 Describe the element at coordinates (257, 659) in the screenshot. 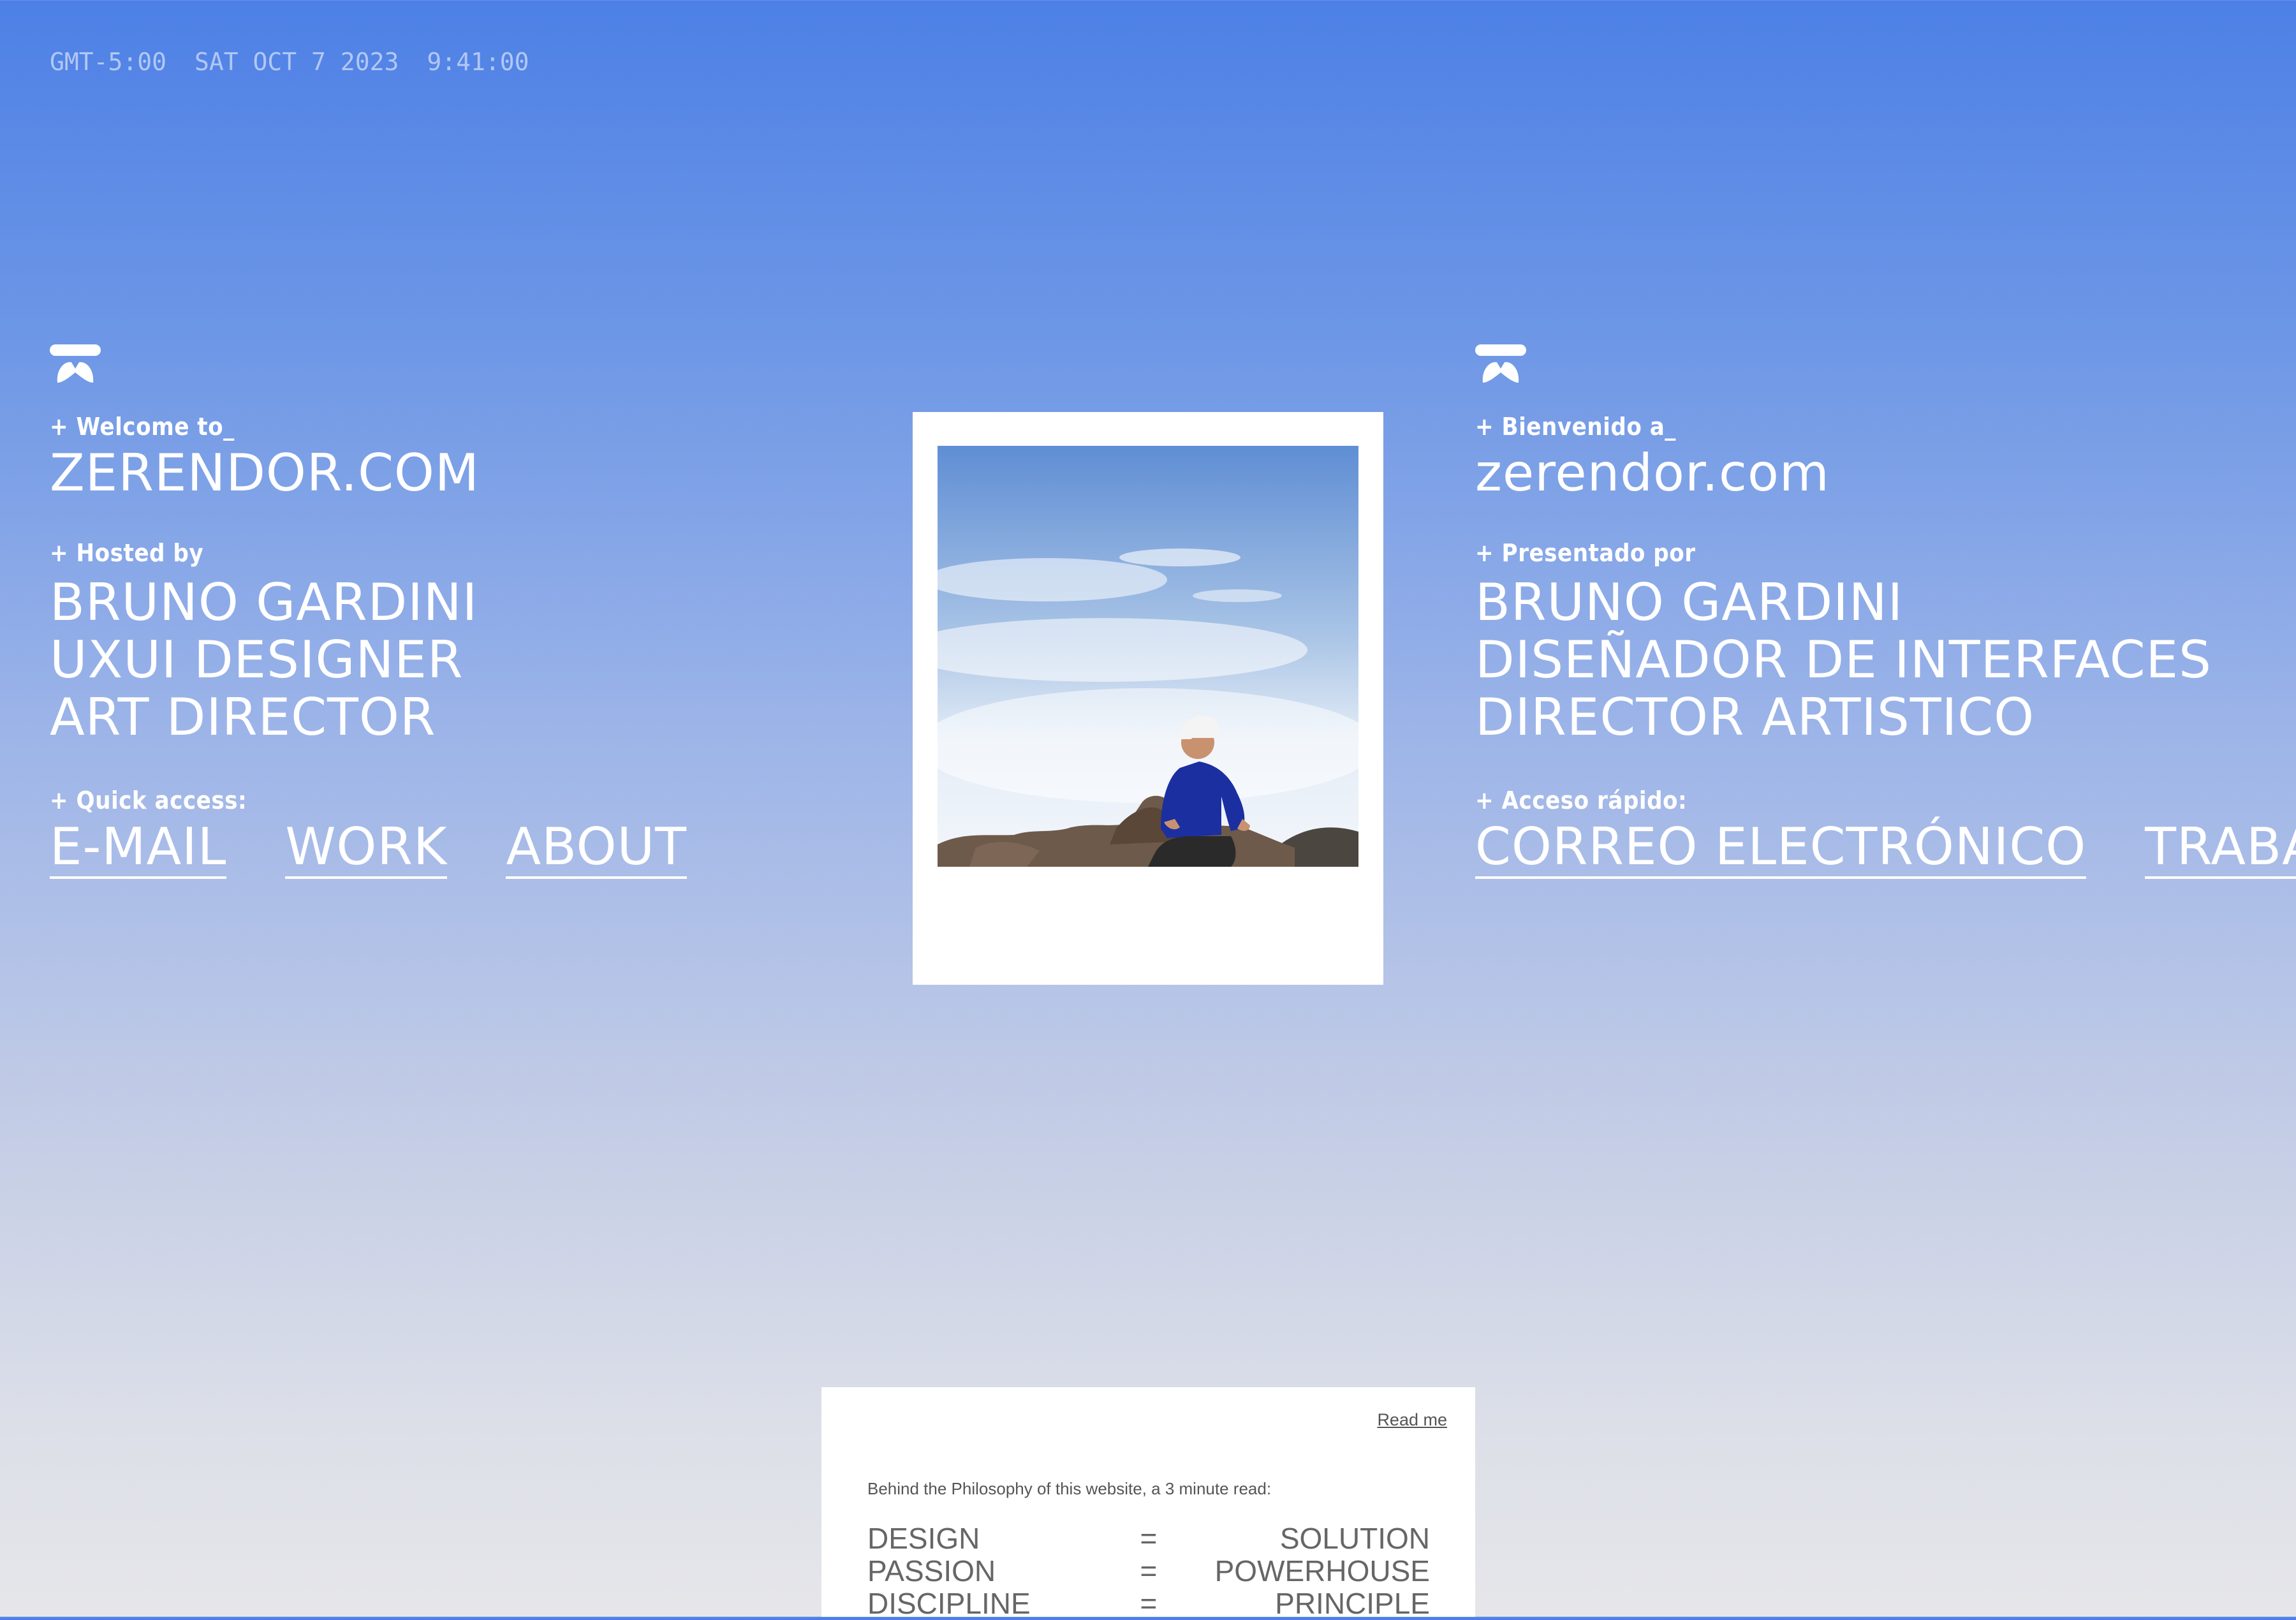

I see `host-role: UXUI DESIGNER` at that location.